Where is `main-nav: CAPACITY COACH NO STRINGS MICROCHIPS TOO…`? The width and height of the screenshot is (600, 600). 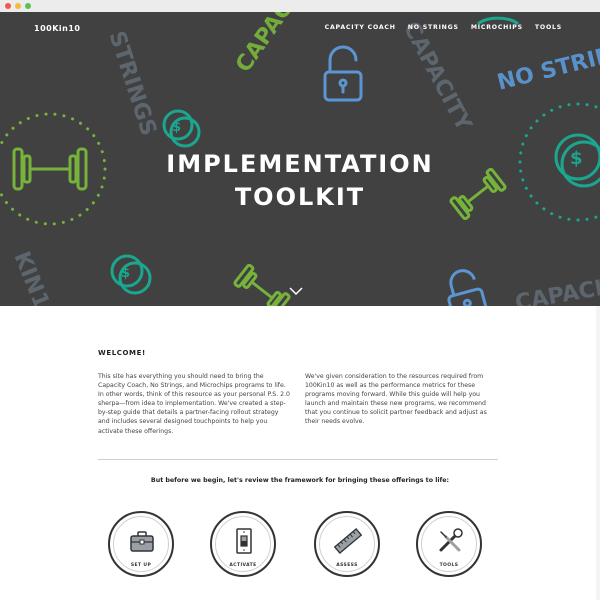
main-nav: CAPACITY COACH NO STRINGS MICROCHIPS TOO… is located at coordinates (443, 27).